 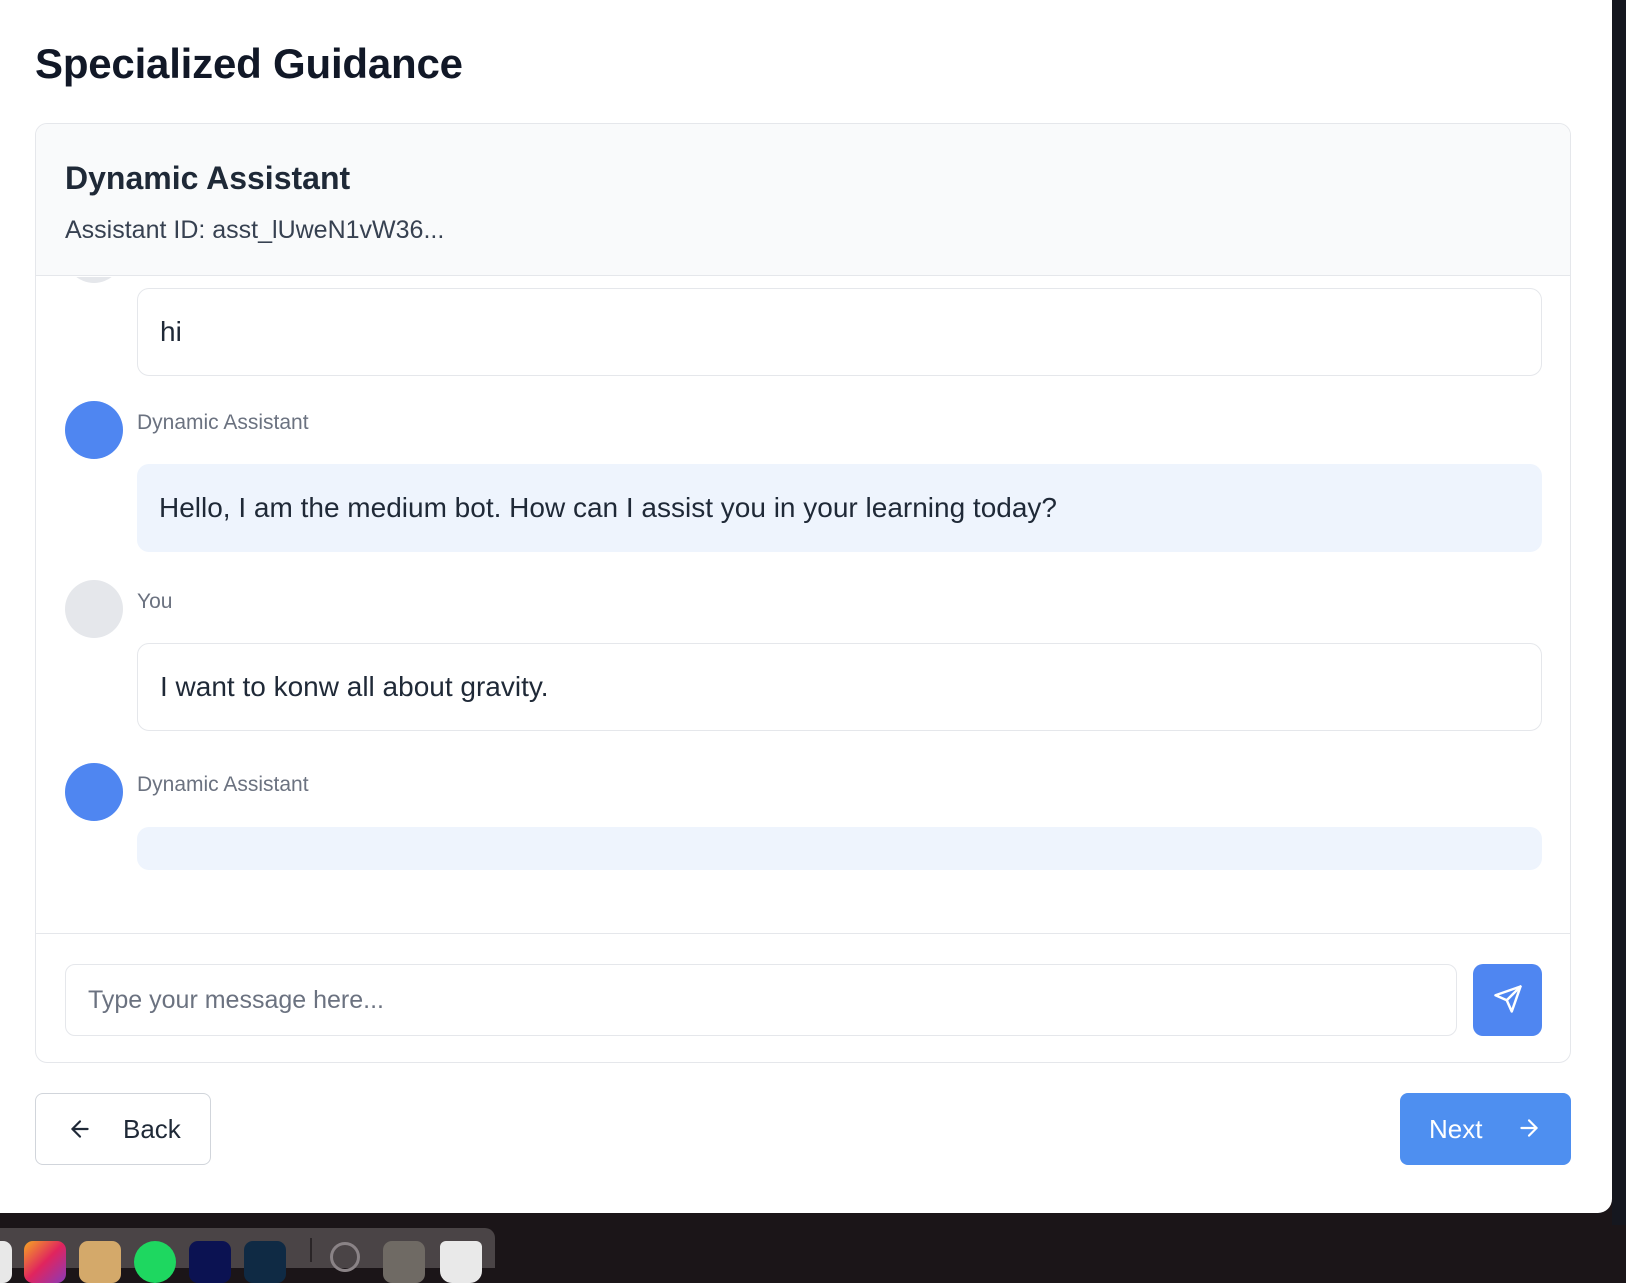 What do you see at coordinates (839, 687) in the screenshot?
I see `message-bubble: I want to konw all about gravity.` at bounding box center [839, 687].